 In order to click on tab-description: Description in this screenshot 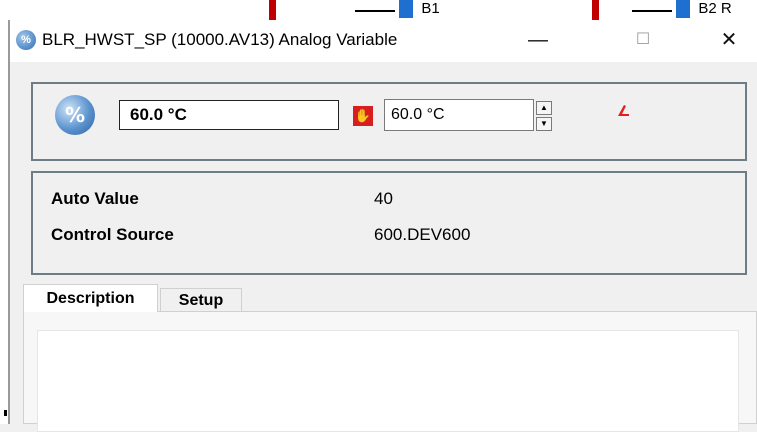, I will do `click(90, 298)`.